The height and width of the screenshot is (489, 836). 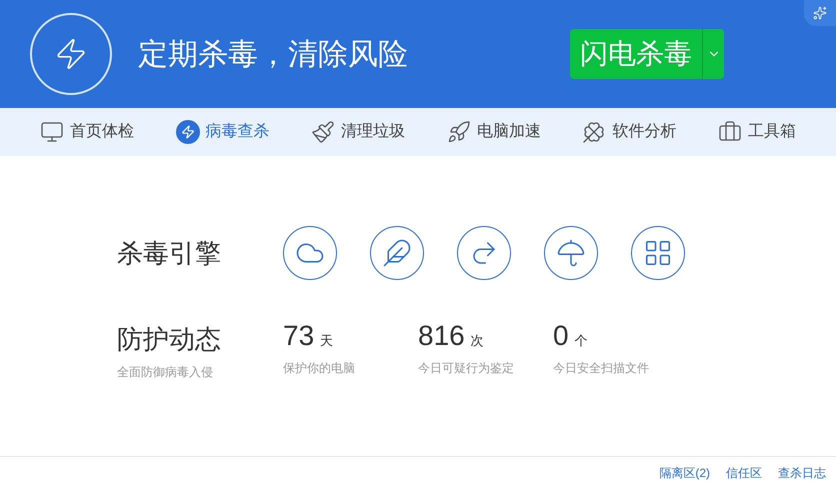 I want to click on nav-tab: 病毒查杀, so click(x=223, y=132).